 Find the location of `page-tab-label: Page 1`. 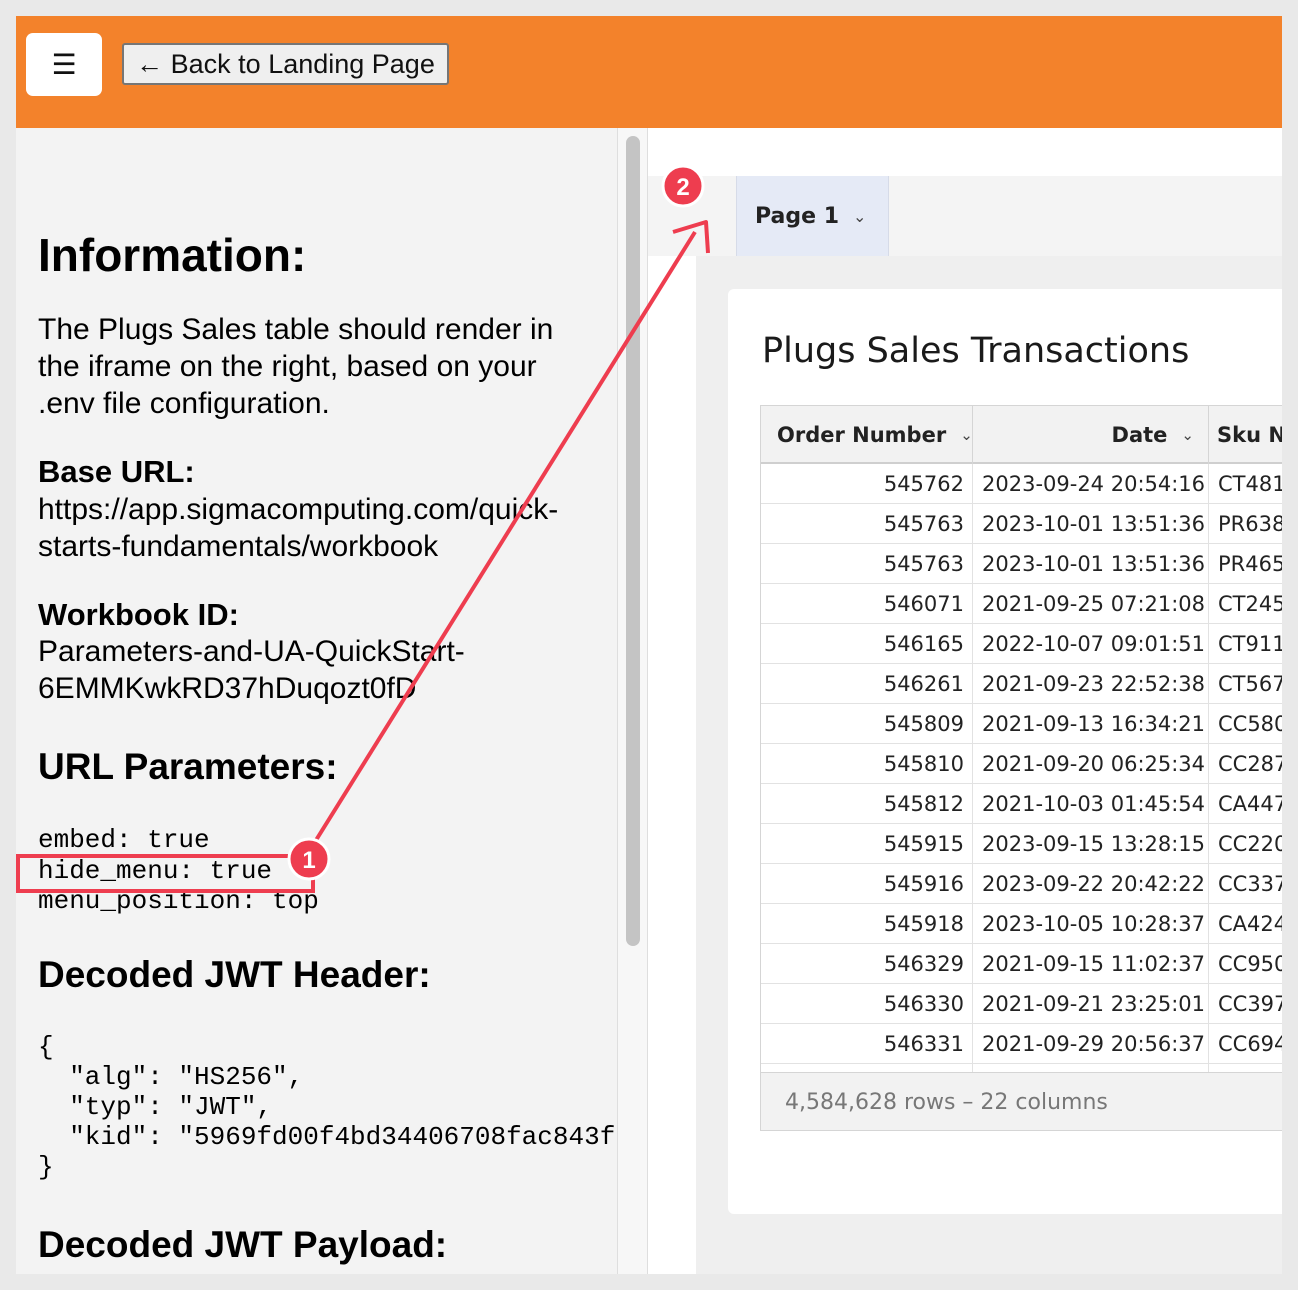

page-tab-label: Page 1 is located at coordinates (797, 216).